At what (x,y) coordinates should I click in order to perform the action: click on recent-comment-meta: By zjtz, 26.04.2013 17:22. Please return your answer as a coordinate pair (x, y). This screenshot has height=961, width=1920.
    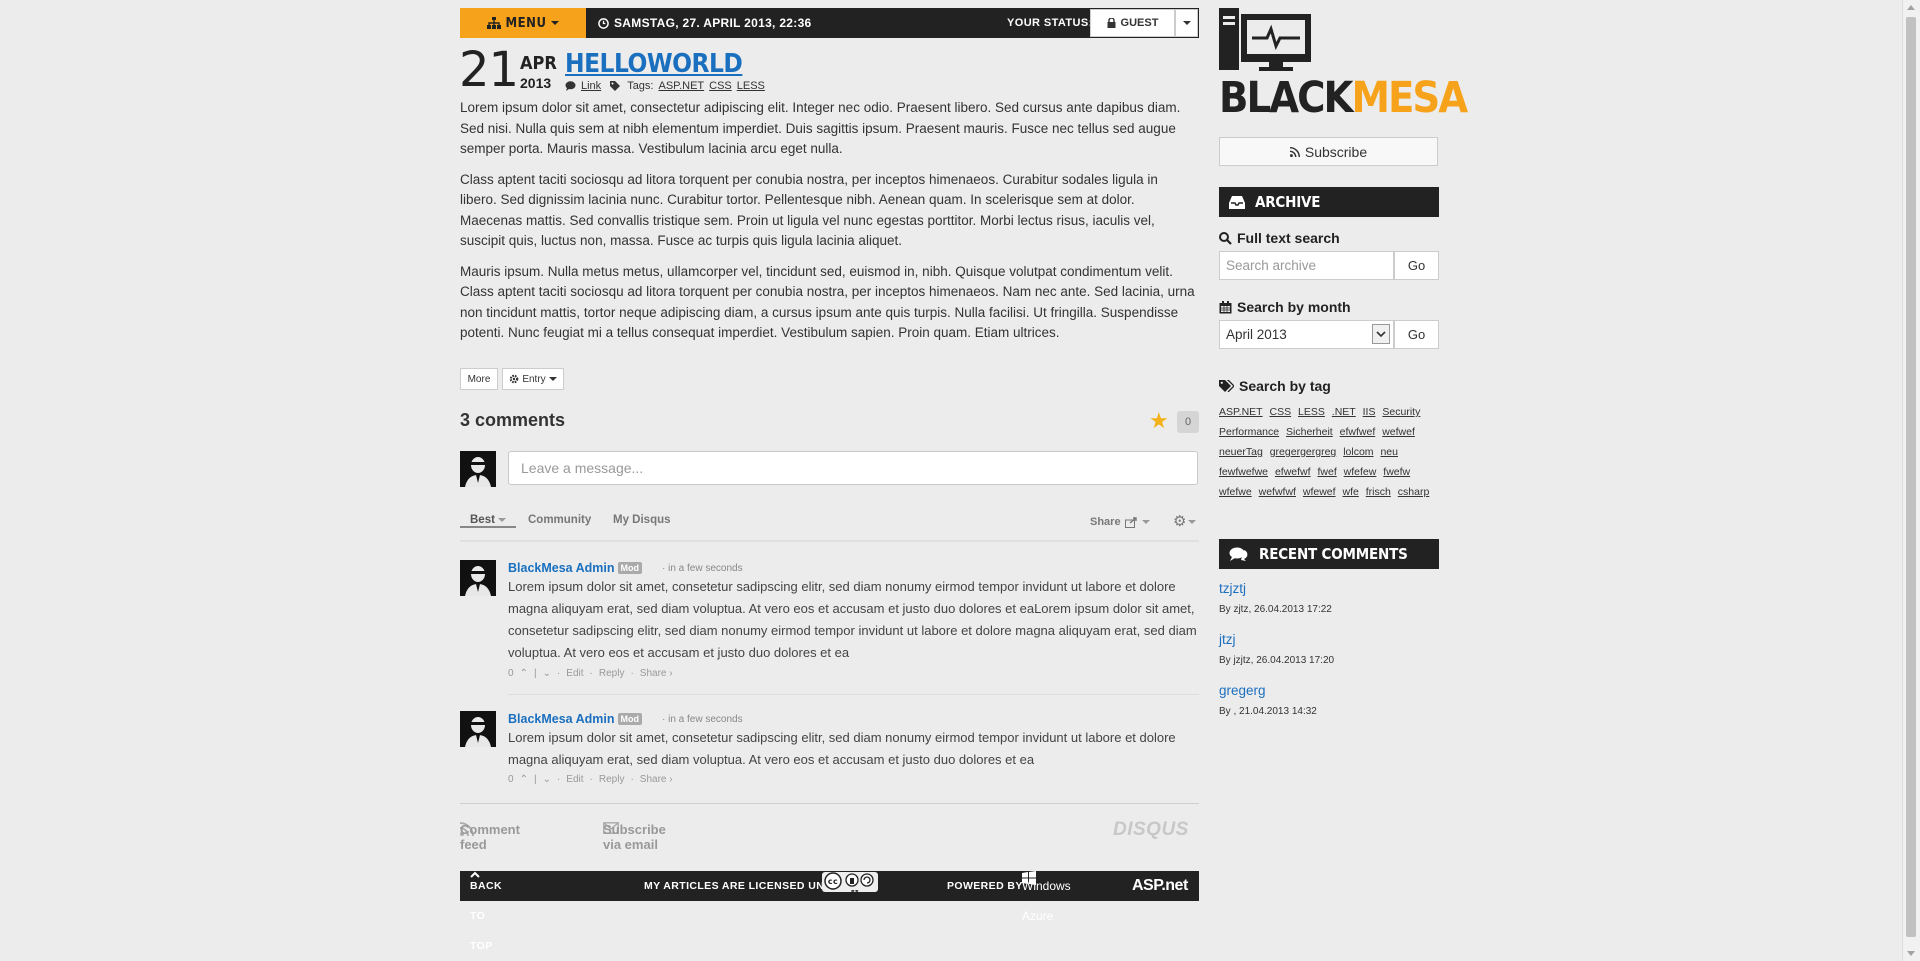
    Looking at the image, I should click on (1275, 609).